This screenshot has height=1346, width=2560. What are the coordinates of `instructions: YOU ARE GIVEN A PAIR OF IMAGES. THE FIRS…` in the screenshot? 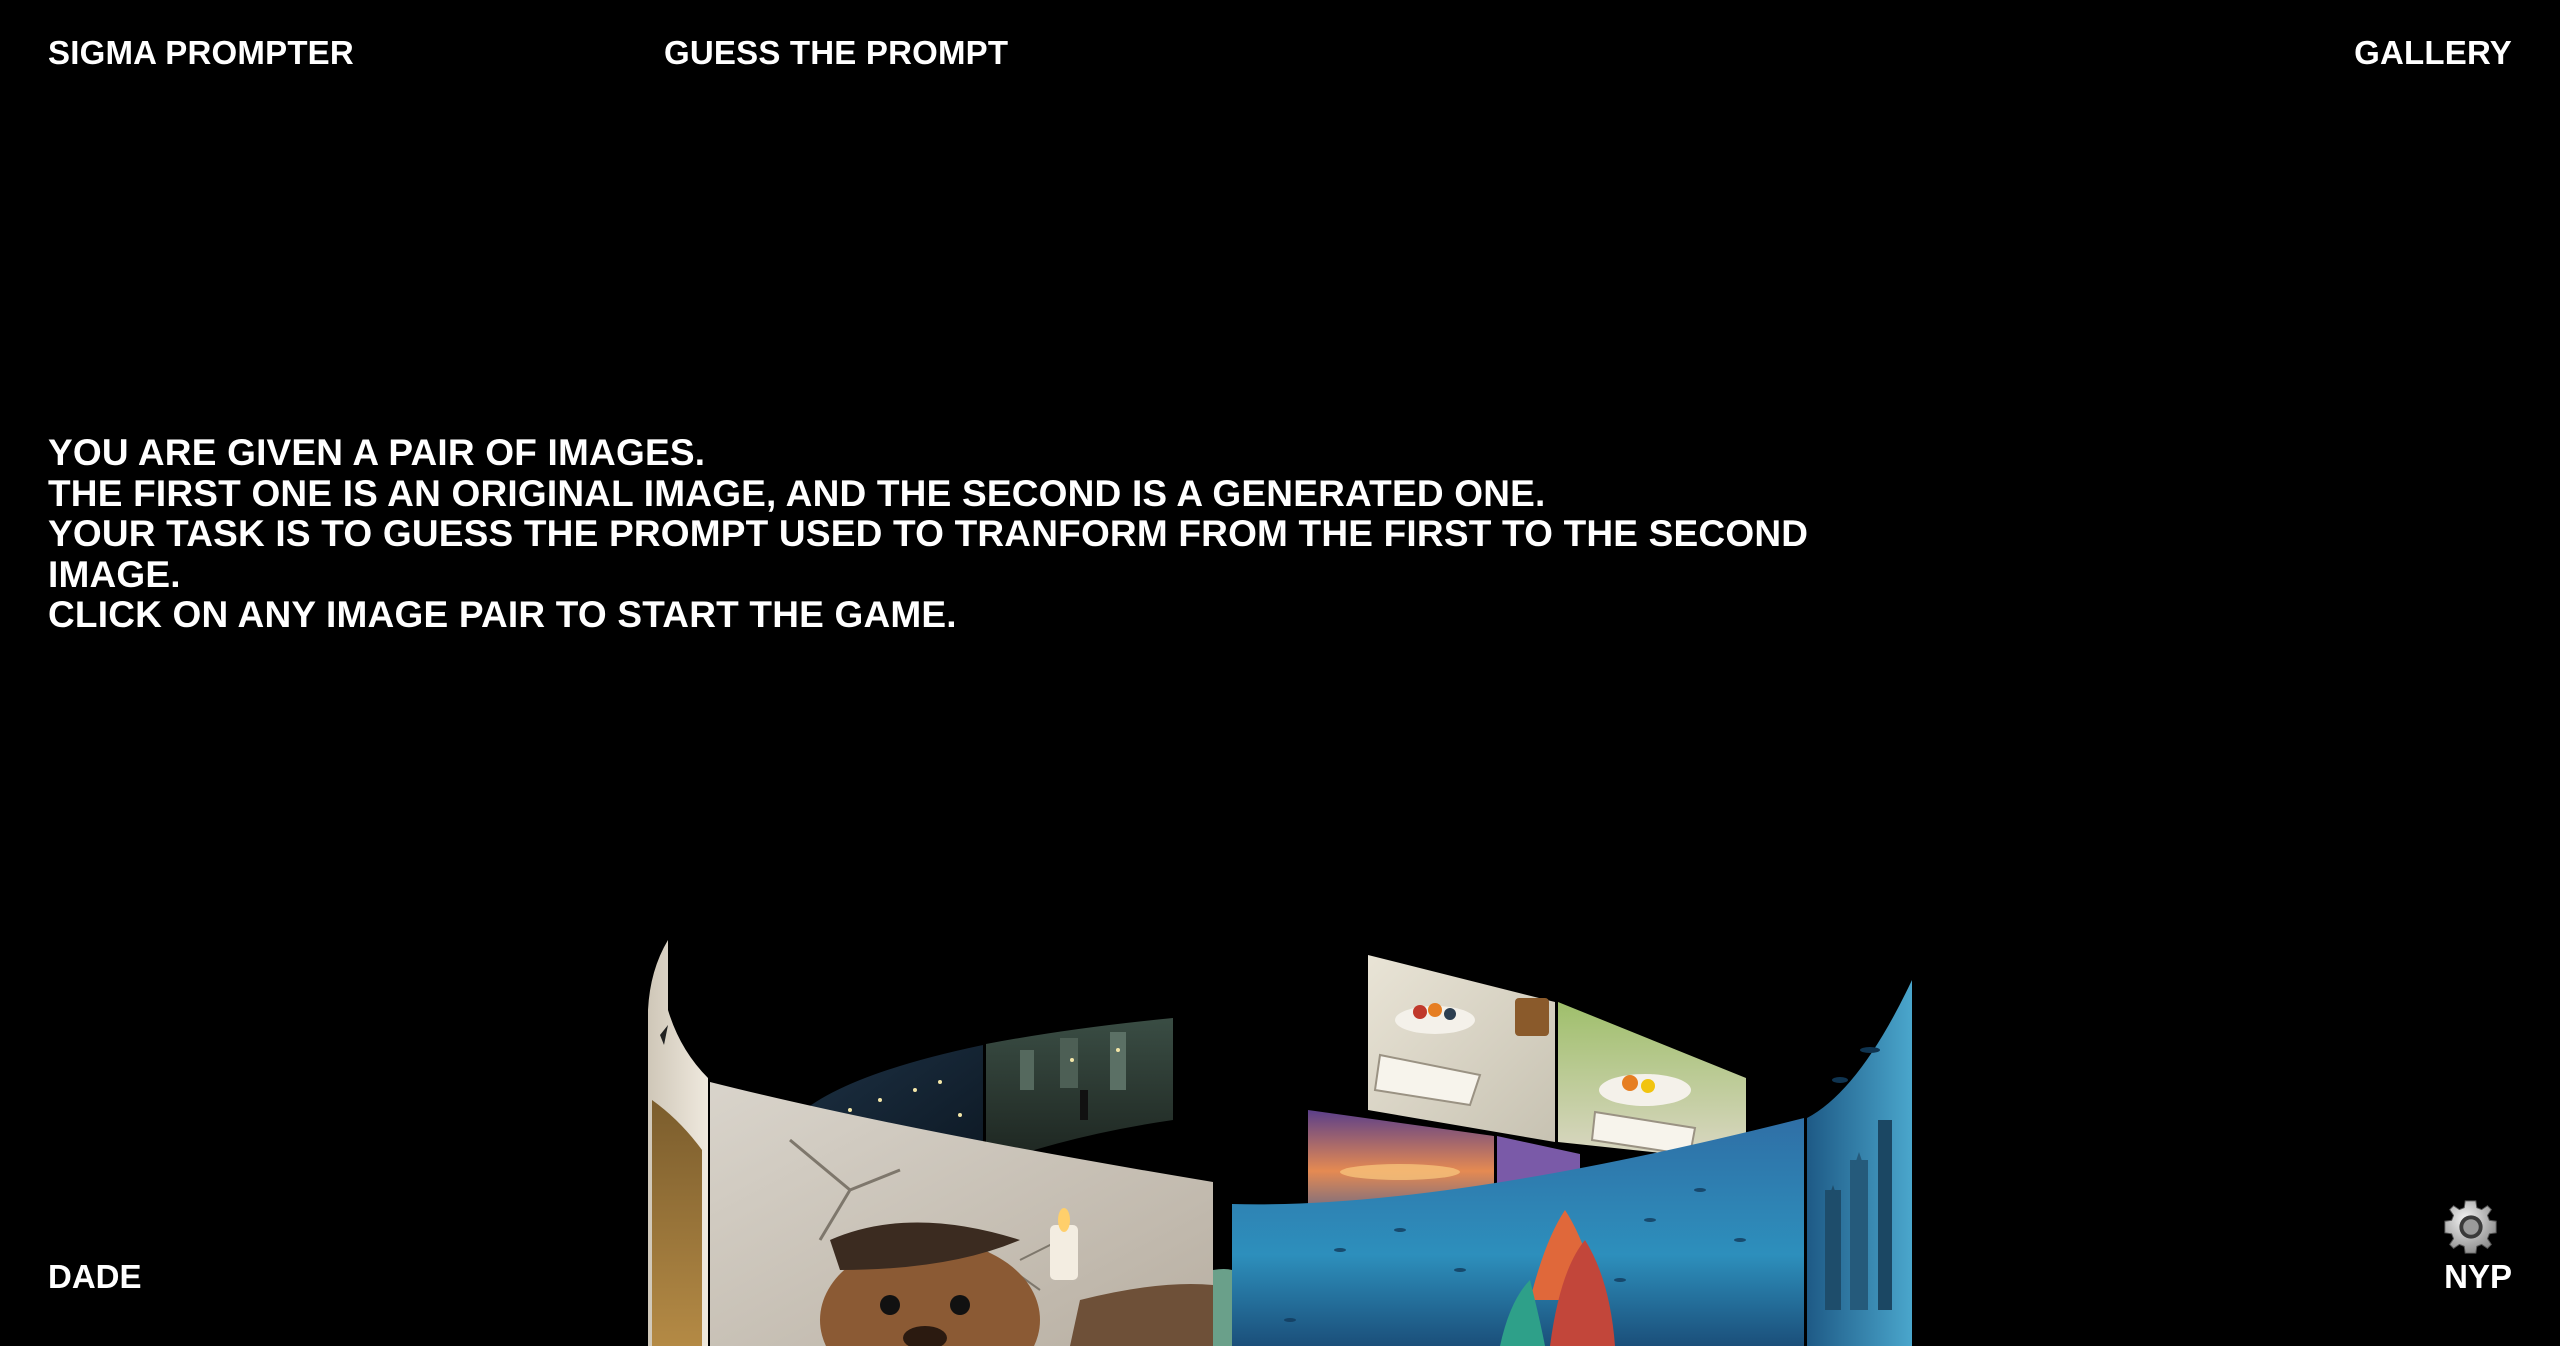 It's located at (948, 534).